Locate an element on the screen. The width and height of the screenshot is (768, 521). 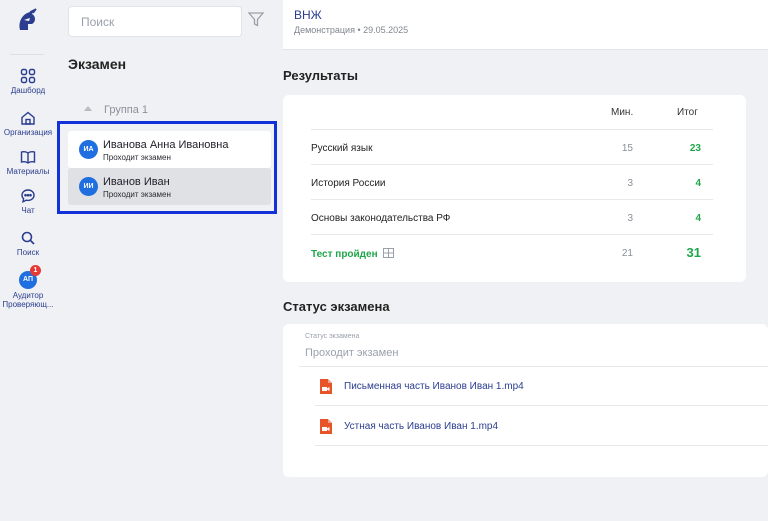
table-row: История России 3 4 is located at coordinates (512, 181).